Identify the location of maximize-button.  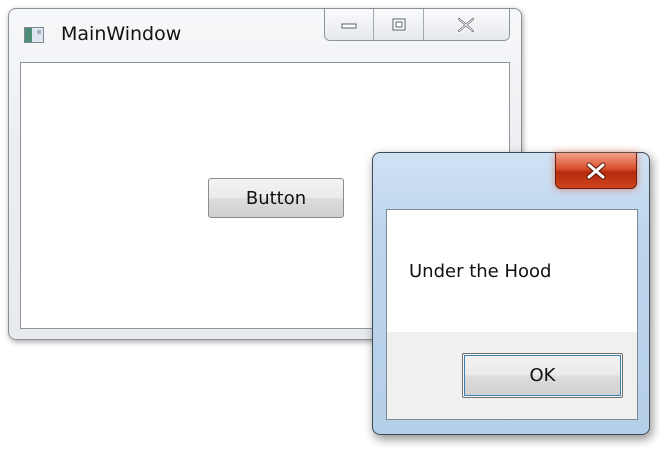
(399, 24).